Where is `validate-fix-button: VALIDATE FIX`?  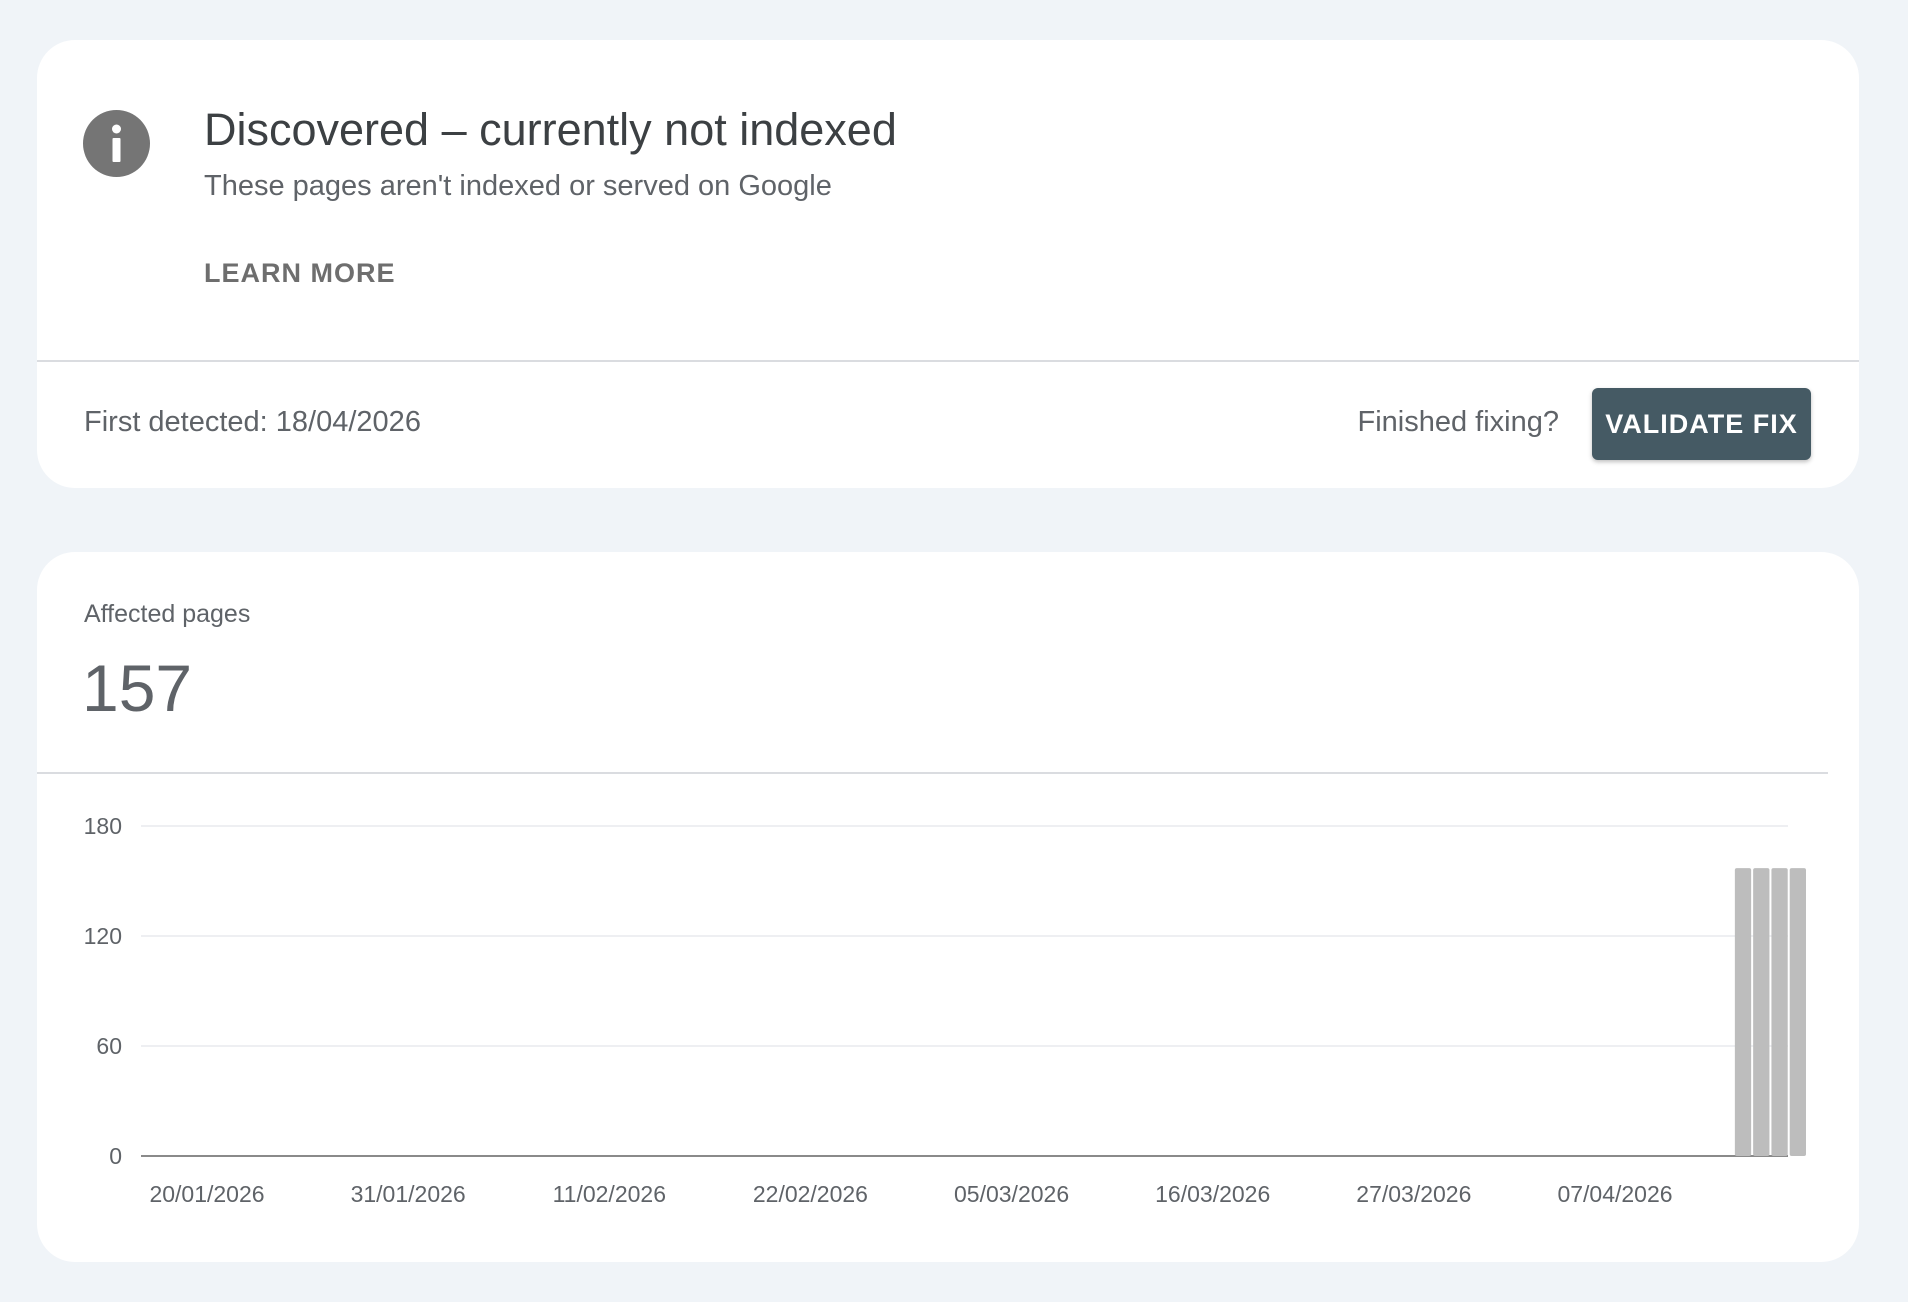
validate-fix-button: VALIDATE FIX is located at coordinates (1701, 424).